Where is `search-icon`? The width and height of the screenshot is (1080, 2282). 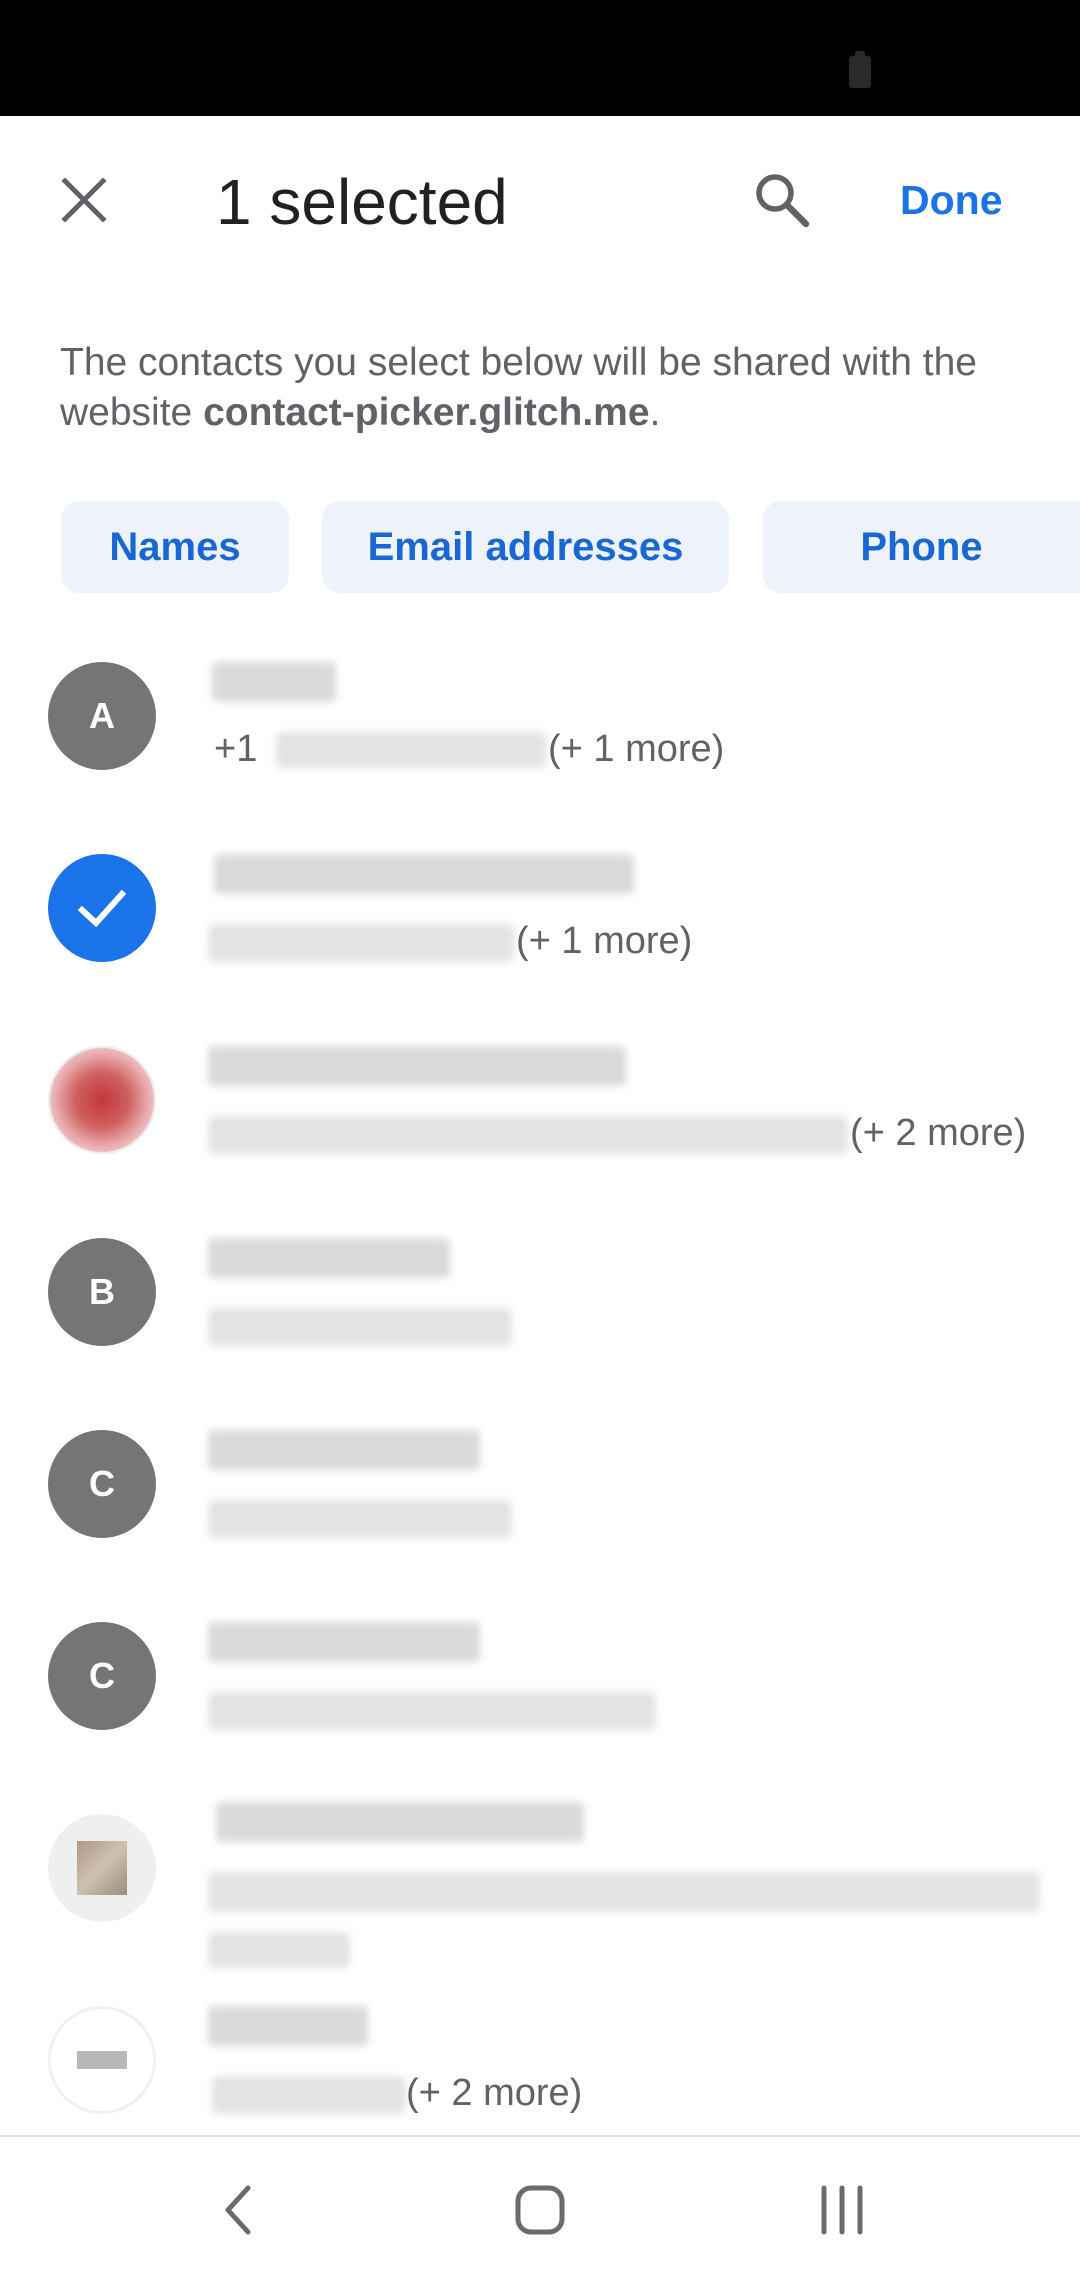 search-icon is located at coordinates (783, 201).